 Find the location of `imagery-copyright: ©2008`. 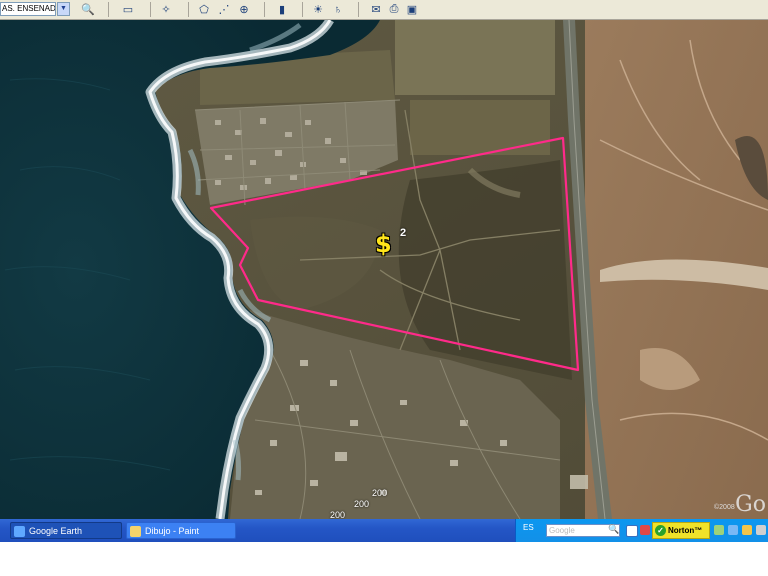

imagery-copyright: ©2008 is located at coordinates (724, 507).